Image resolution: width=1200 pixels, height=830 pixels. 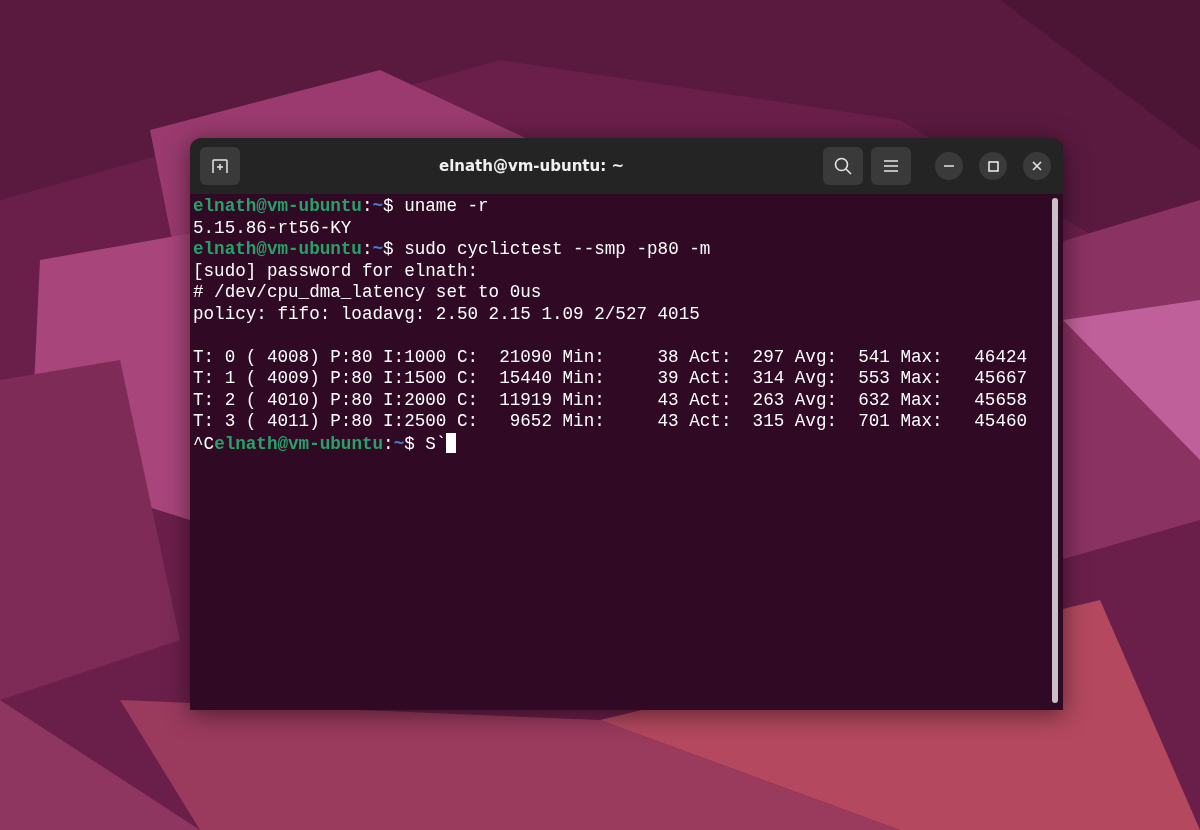 I want to click on output-line: T: 1 ( 4009) P:80 I:1500 C: 15440 Min: 39 Act: 314 Avg: 553 Max: 45667, so click(x=610, y=378).